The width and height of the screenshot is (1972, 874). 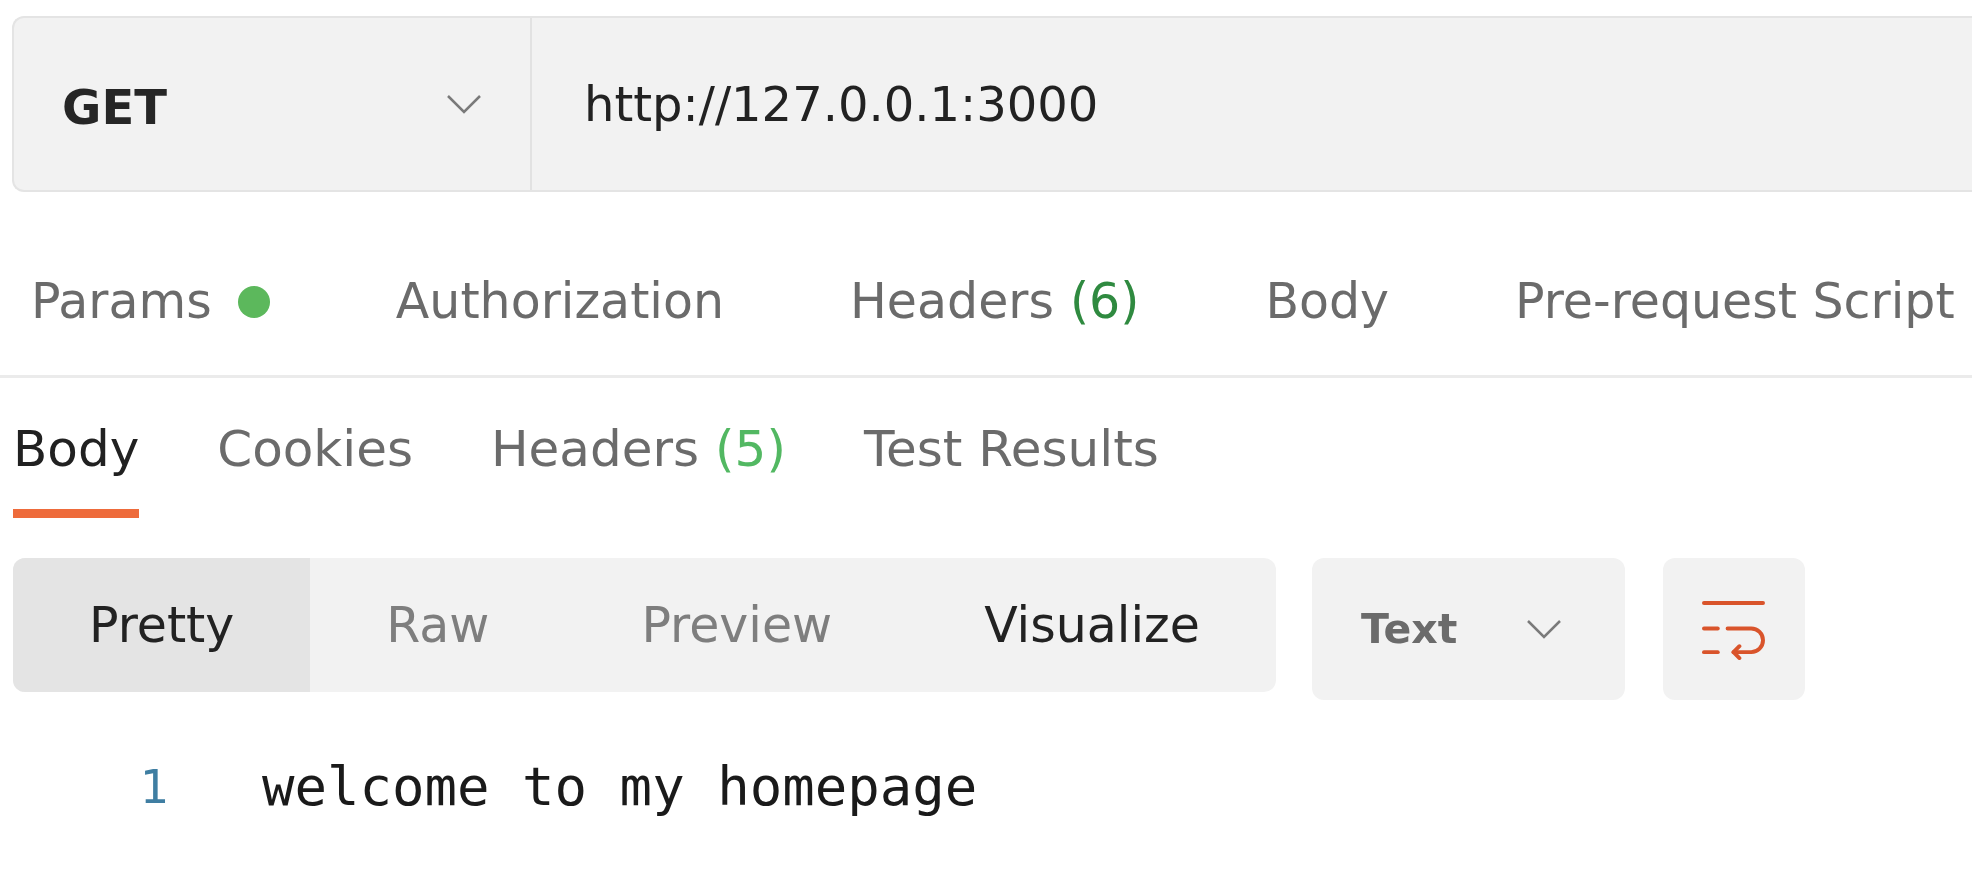 What do you see at coordinates (162, 625) in the screenshot?
I see `view-mode-option: Pretty` at bounding box center [162, 625].